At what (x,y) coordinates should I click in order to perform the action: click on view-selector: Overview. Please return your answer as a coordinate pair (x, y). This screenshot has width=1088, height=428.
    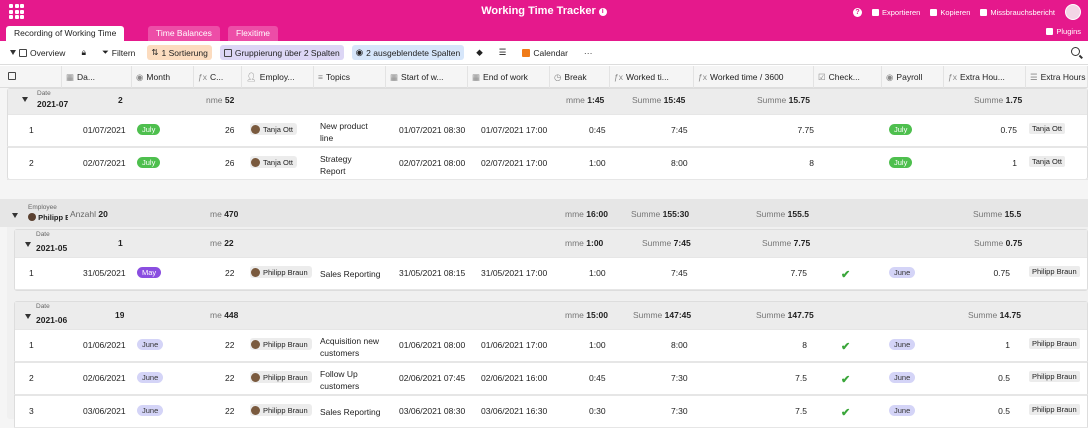
    Looking at the image, I should click on (37, 52).